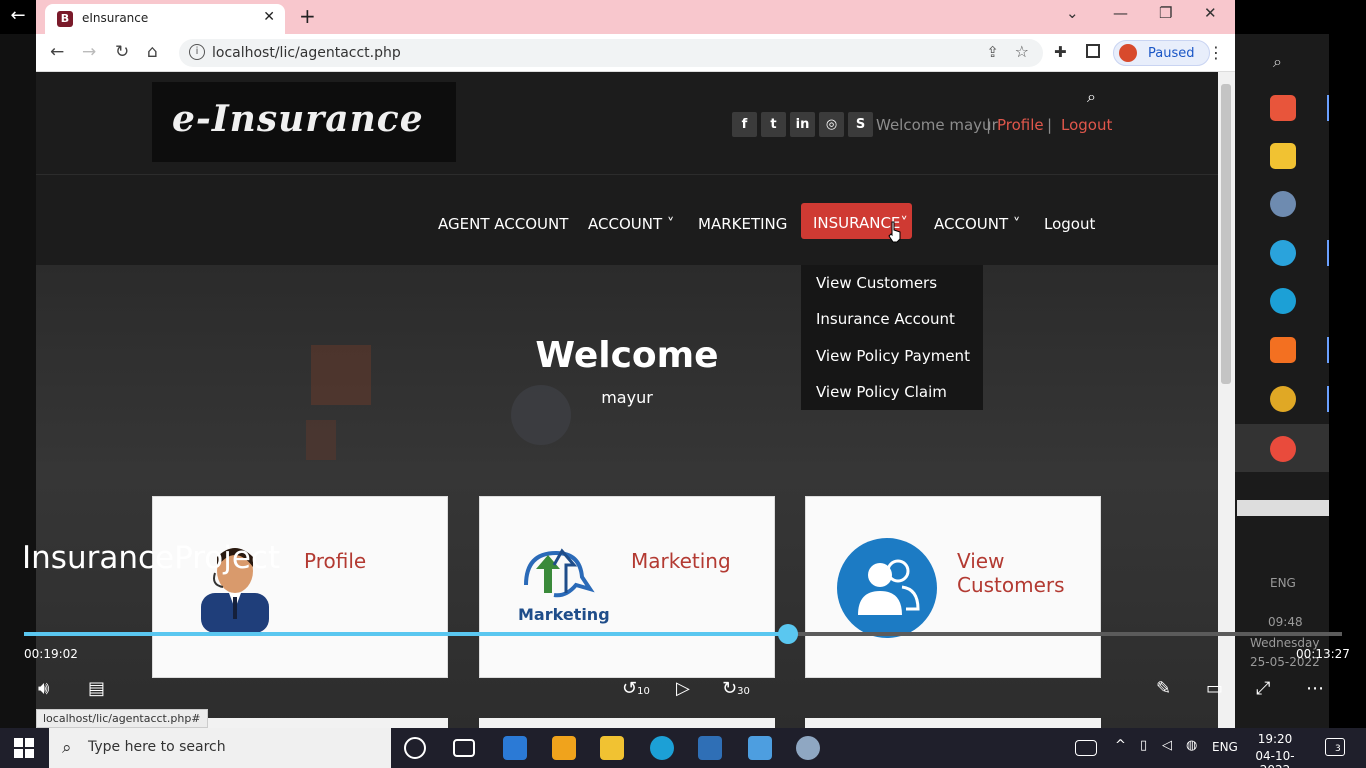  What do you see at coordinates (43, 688) in the screenshot?
I see `volume-icon: 🔊︎` at bounding box center [43, 688].